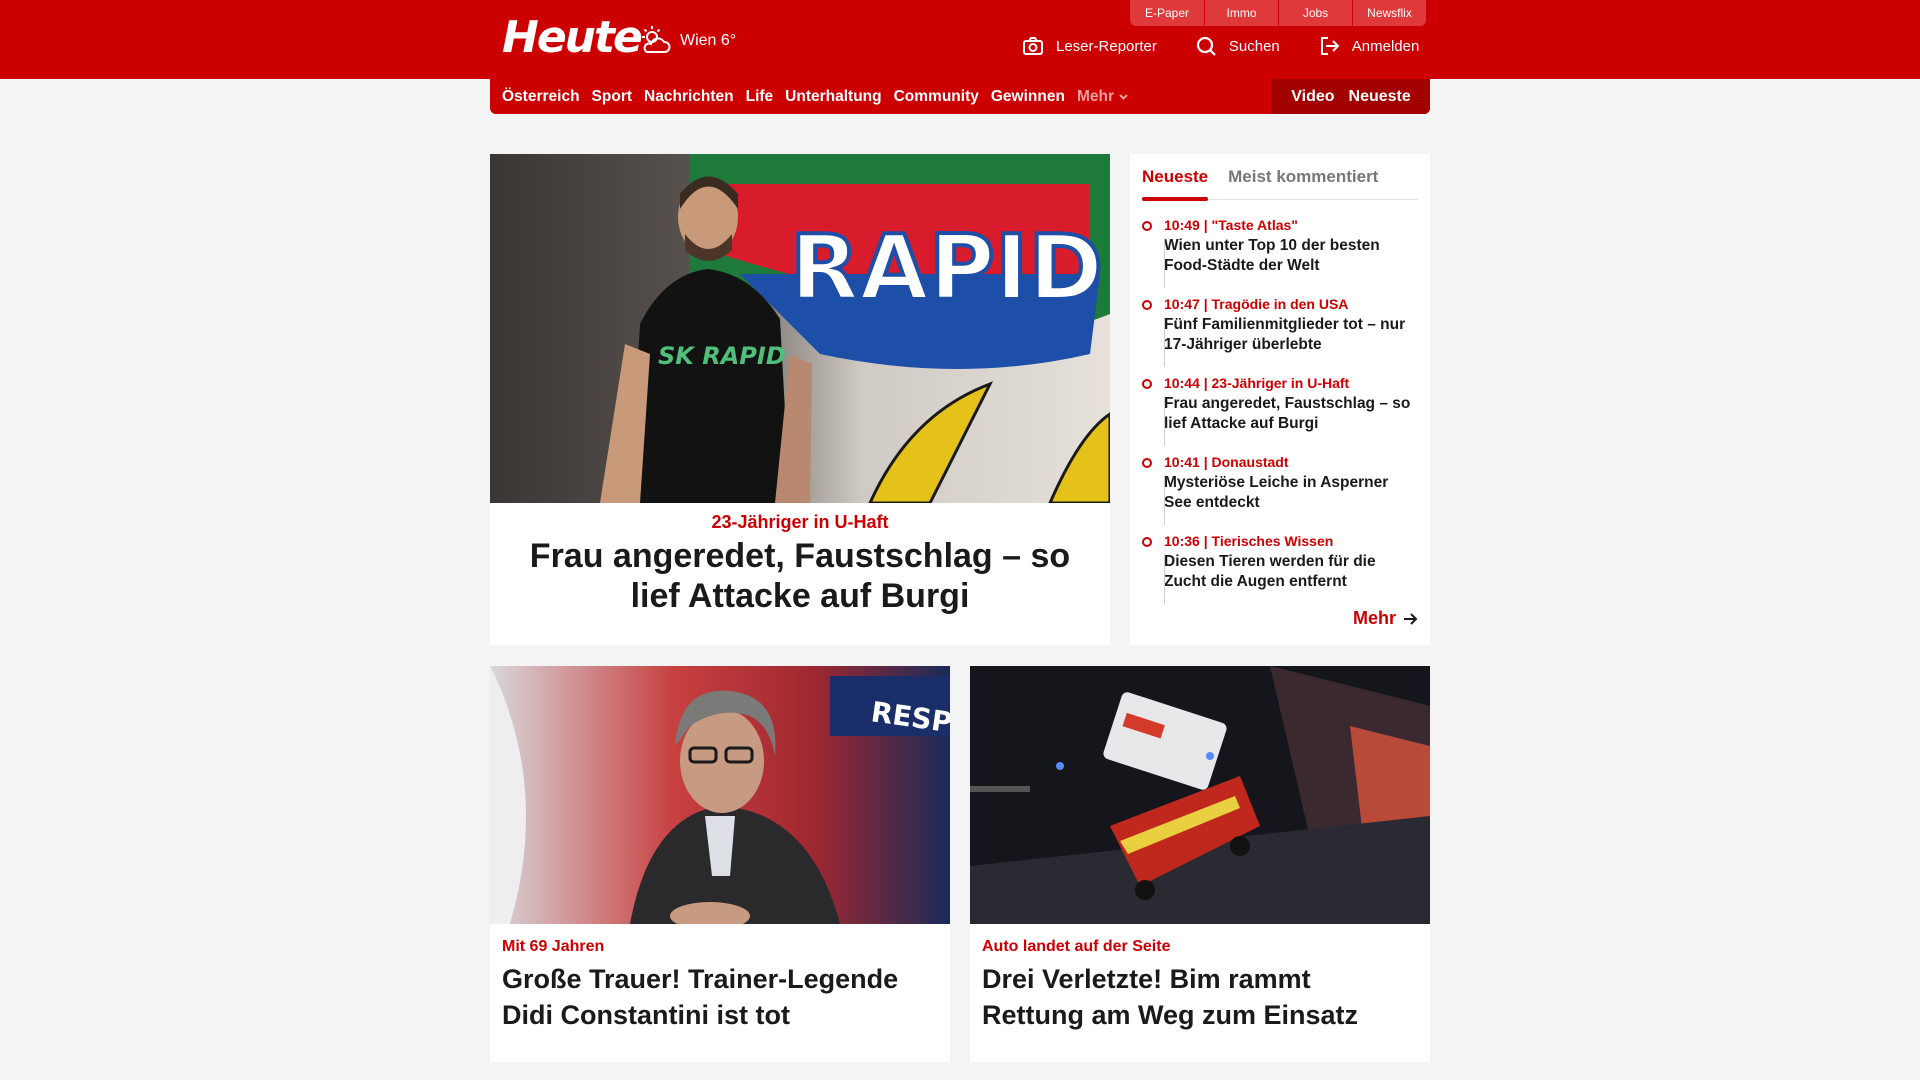 Image resolution: width=1920 pixels, height=1080 pixels. I want to click on nav-right-group: Video Neueste, so click(1351, 96).